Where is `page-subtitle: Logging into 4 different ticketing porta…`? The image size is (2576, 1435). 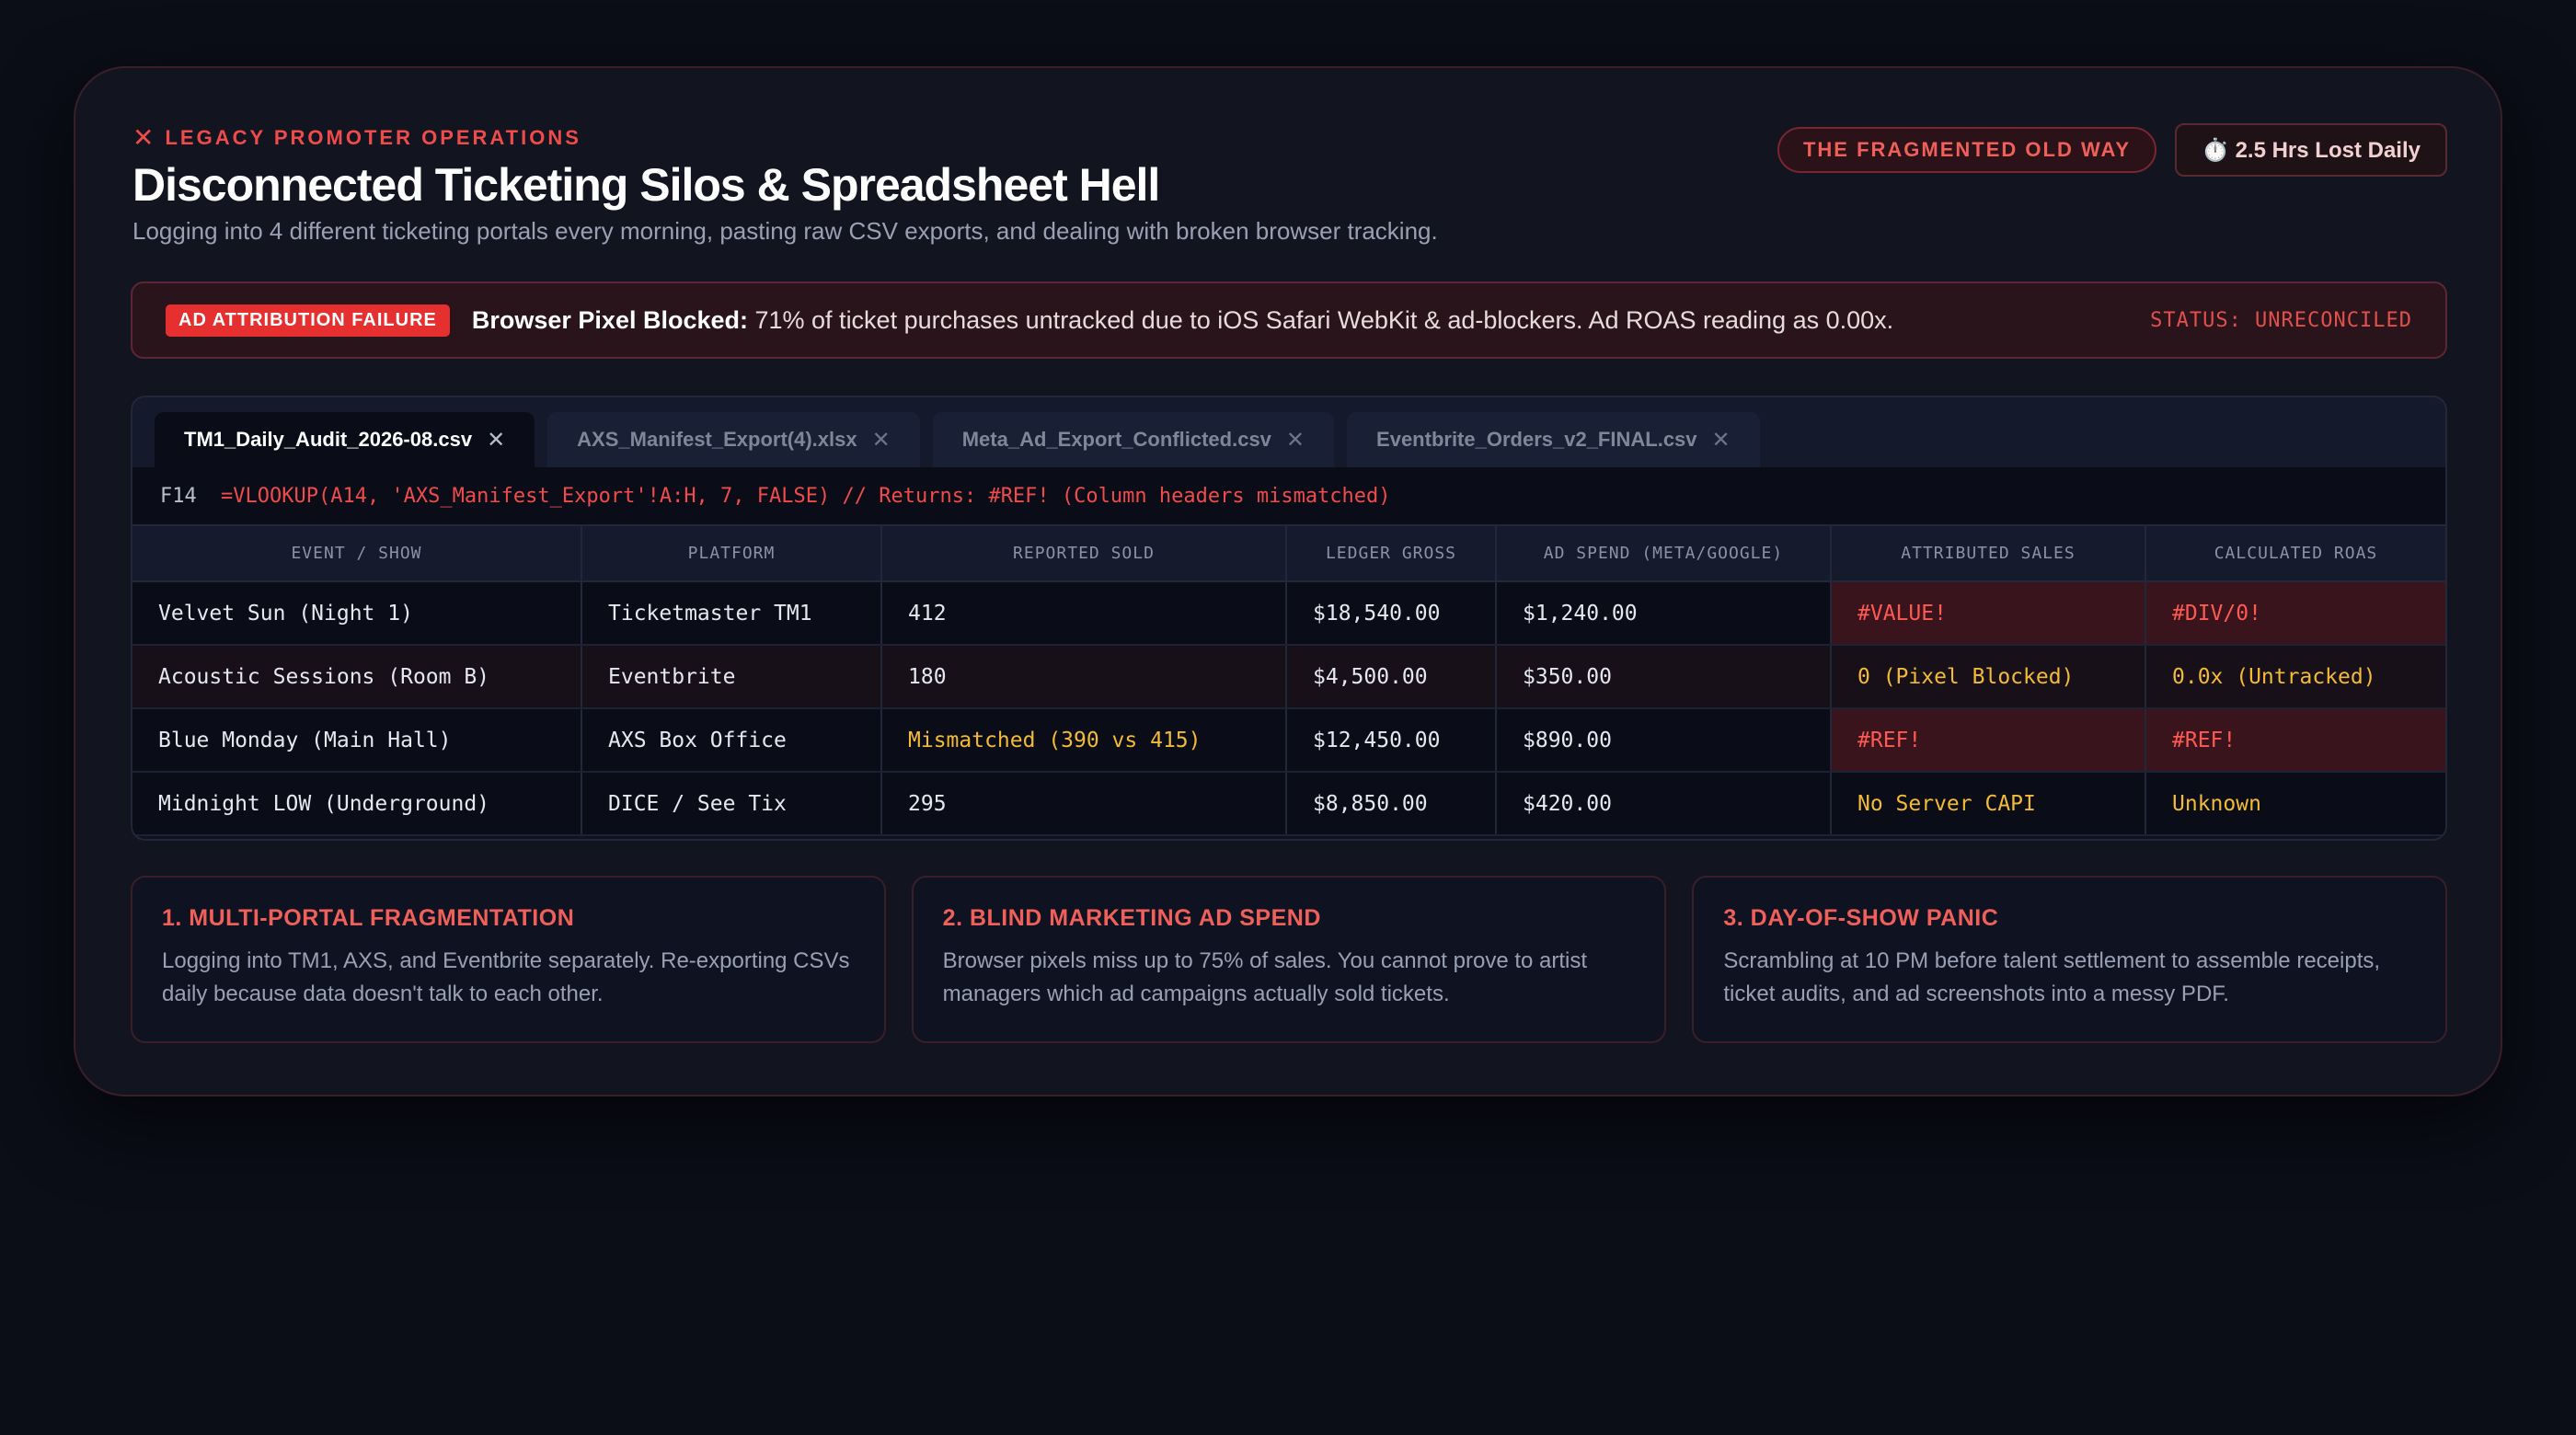 page-subtitle: Logging into 4 different ticketing porta… is located at coordinates (785, 231).